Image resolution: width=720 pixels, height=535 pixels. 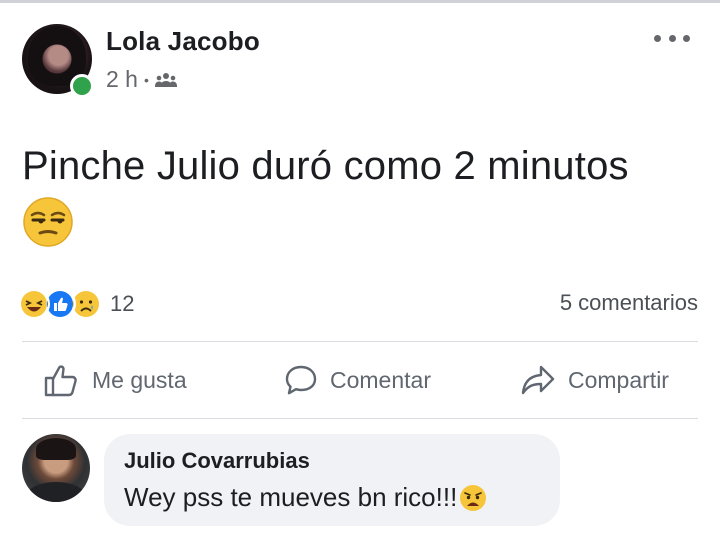 What do you see at coordinates (34, 304) in the screenshot?
I see `haha-icon` at bounding box center [34, 304].